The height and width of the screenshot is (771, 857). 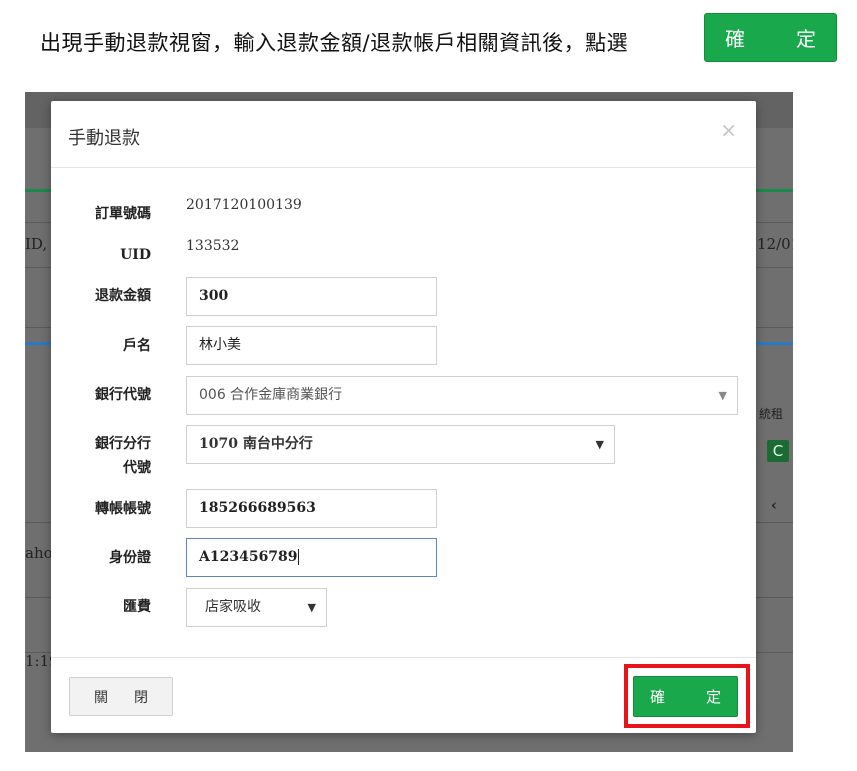 What do you see at coordinates (101, 697) in the screenshot?
I see `close-button-left: 關` at bounding box center [101, 697].